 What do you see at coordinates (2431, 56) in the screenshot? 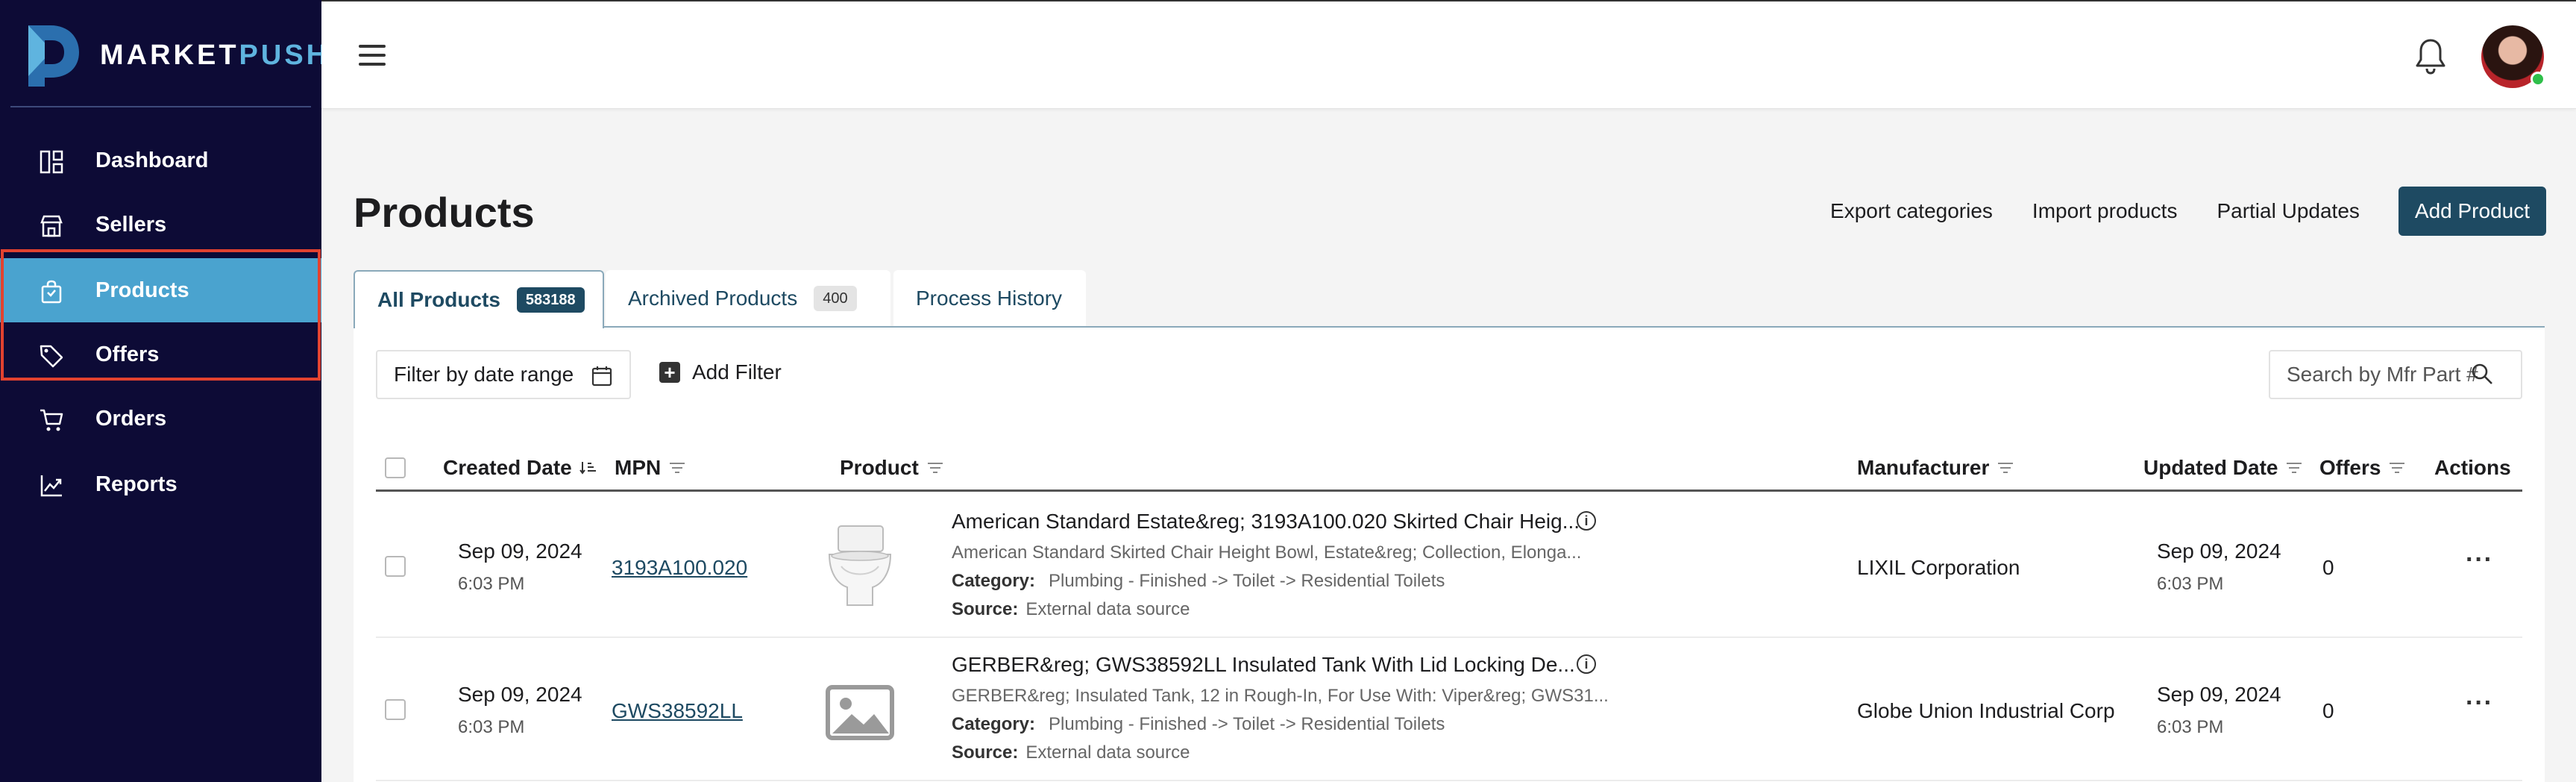
I see `bell-icon` at bounding box center [2431, 56].